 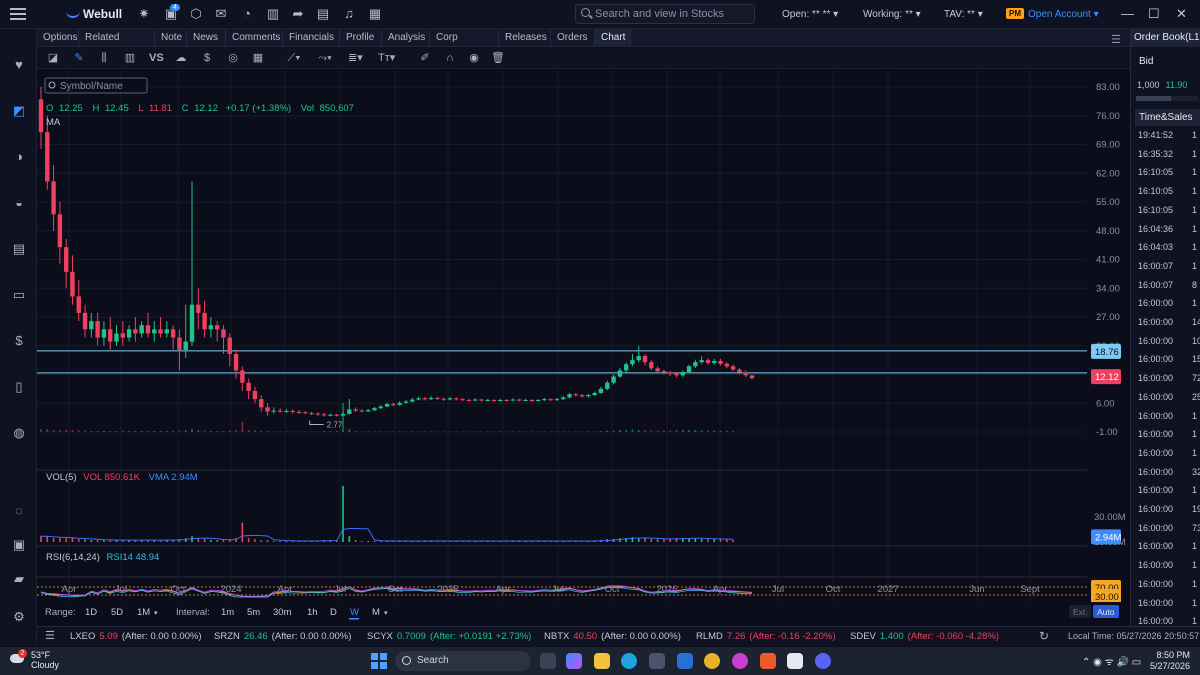 What do you see at coordinates (333, 612) in the screenshot?
I see `interval-d: D` at bounding box center [333, 612].